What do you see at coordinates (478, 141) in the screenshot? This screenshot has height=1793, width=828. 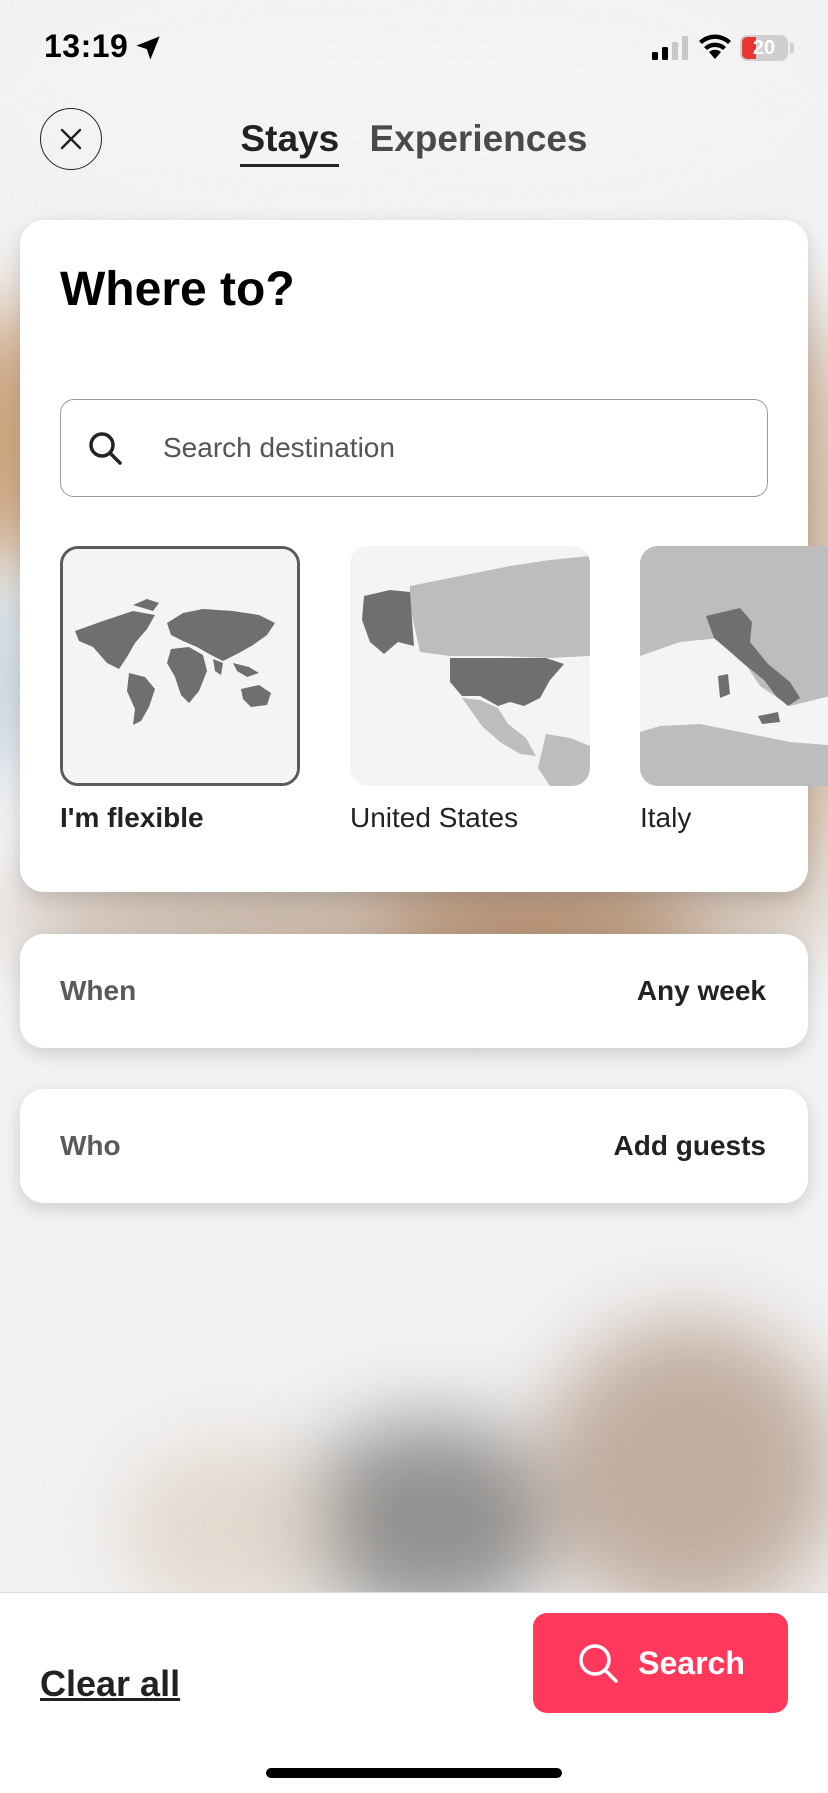 I see `tab-experiences: Experiences` at bounding box center [478, 141].